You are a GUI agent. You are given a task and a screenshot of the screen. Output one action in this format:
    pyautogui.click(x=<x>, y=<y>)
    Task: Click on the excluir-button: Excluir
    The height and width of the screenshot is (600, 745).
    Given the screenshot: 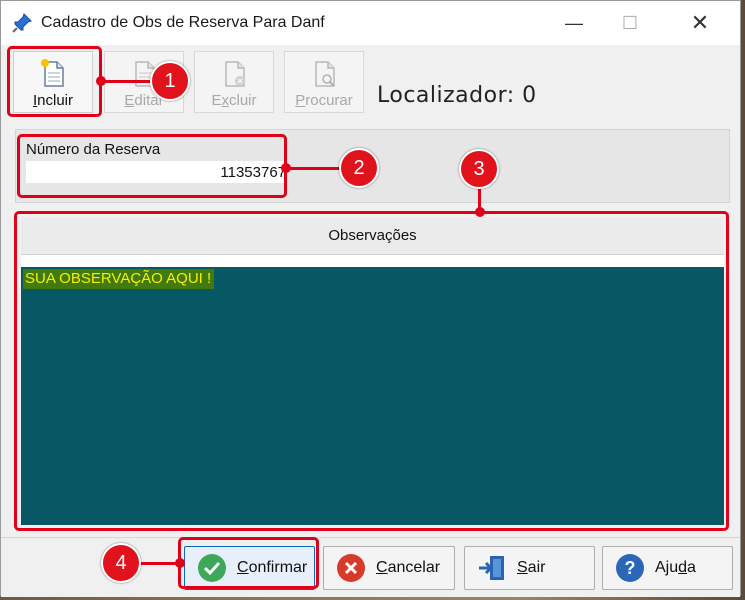 What is the action you would take?
    pyautogui.click(x=234, y=82)
    